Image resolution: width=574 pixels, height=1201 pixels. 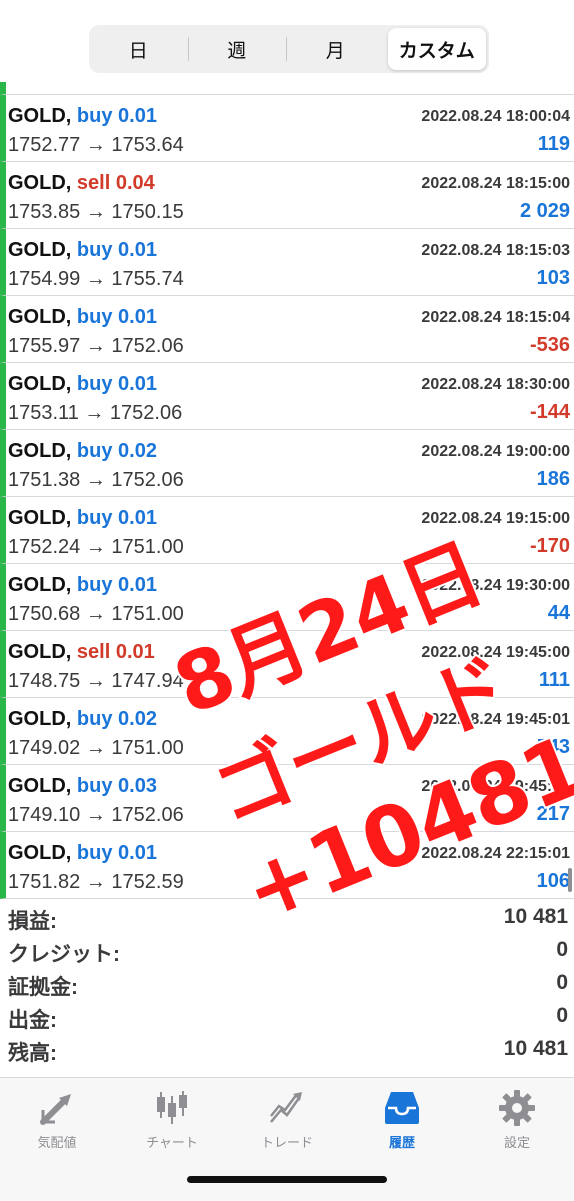 What do you see at coordinates (55, 1109) in the screenshot?
I see `quotes-icon` at bounding box center [55, 1109].